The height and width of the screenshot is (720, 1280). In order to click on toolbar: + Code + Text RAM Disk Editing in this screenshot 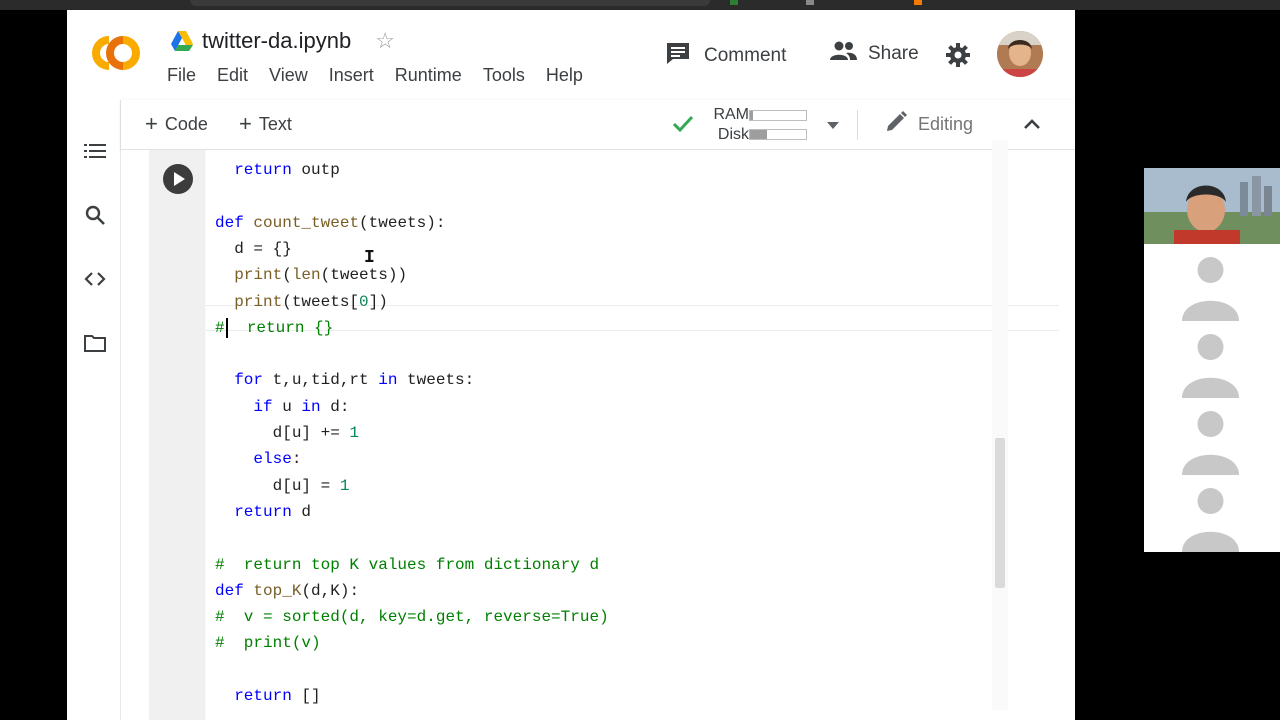, I will do `click(598, 125)`.